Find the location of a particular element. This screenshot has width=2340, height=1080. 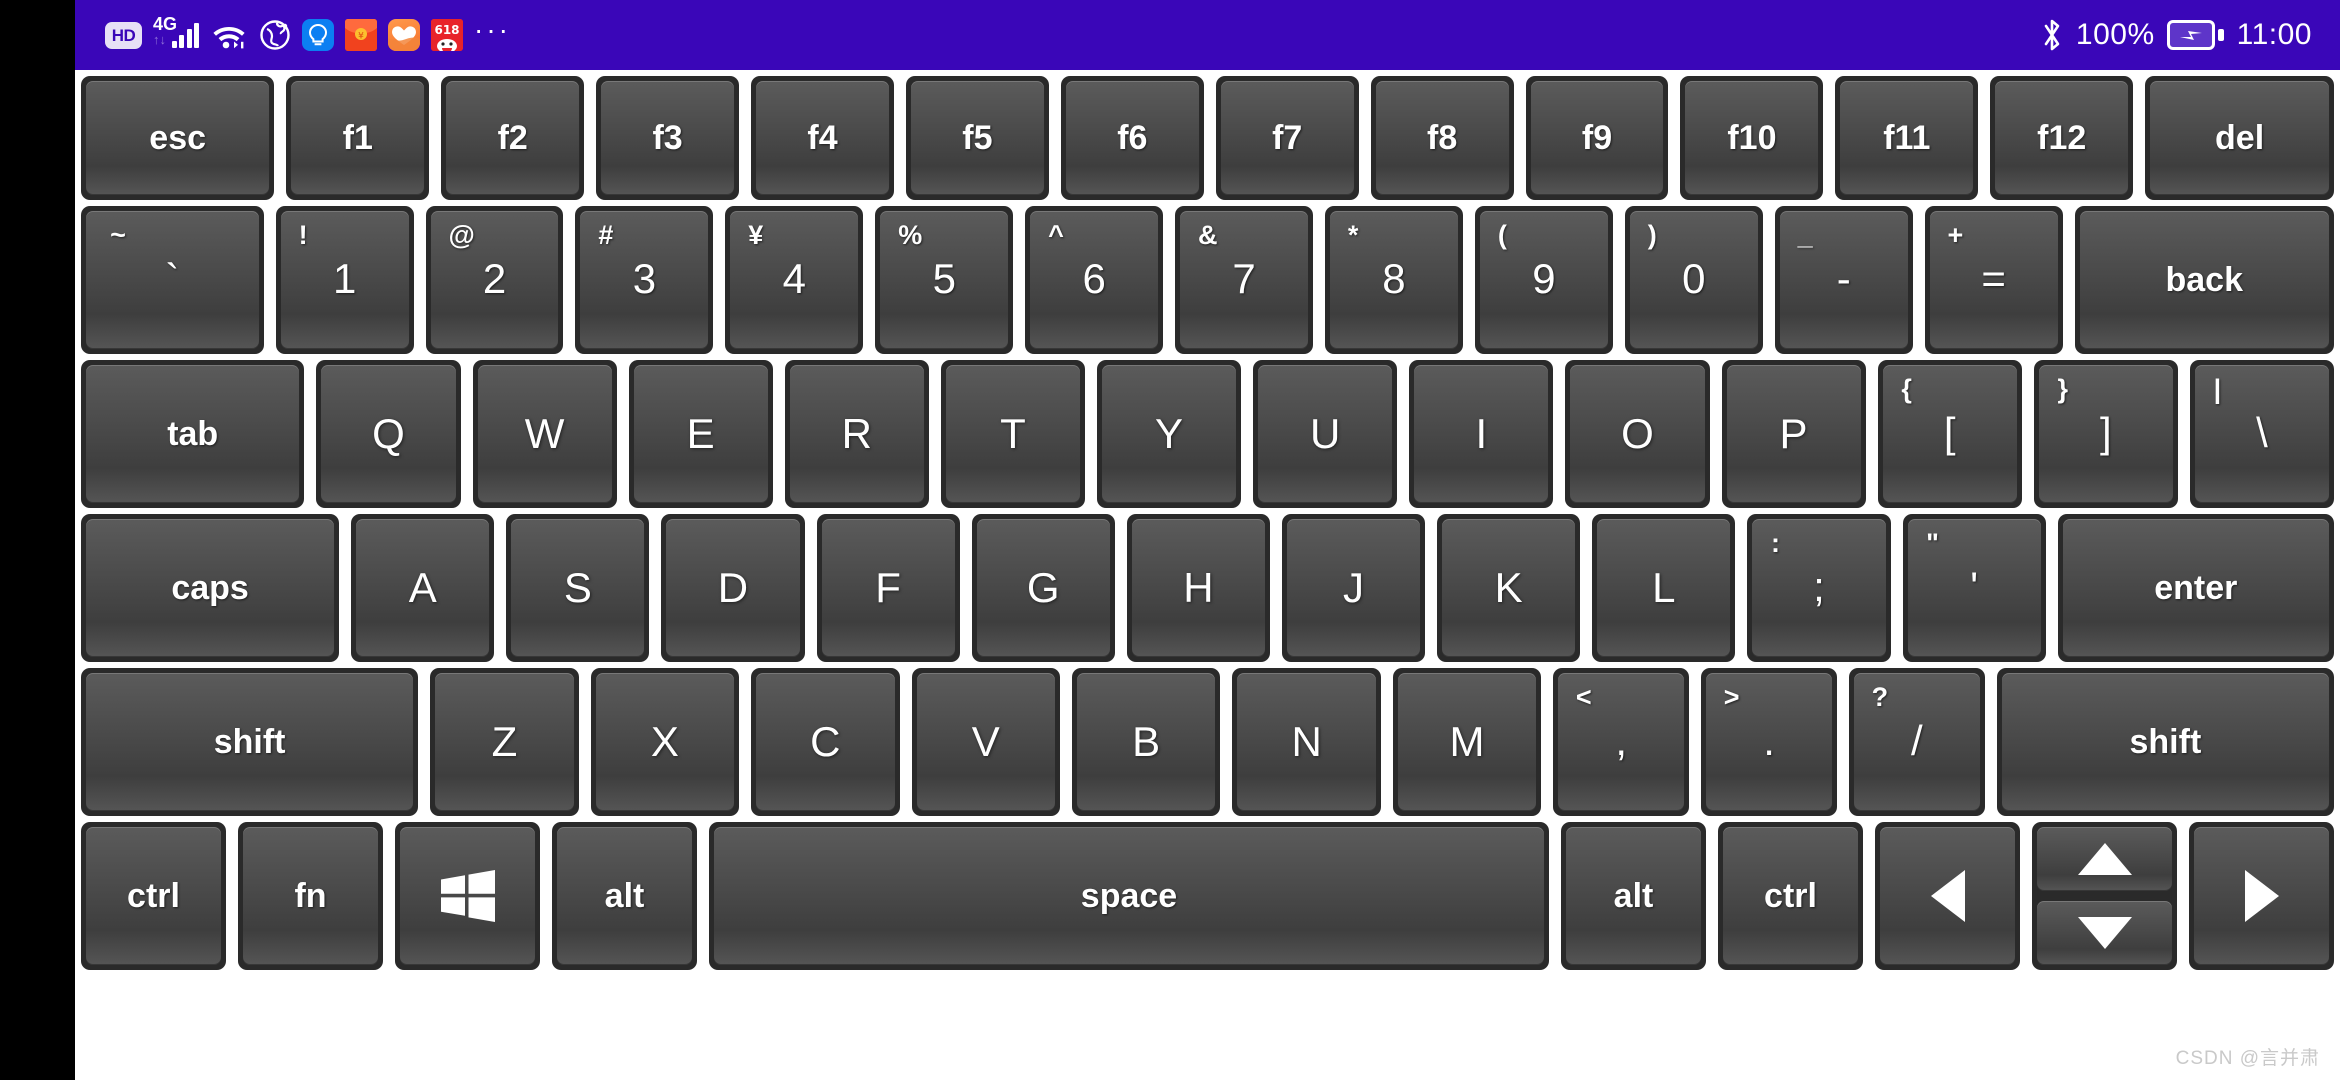

key-alt-right-label: alt is located at coordinates (1633, 895).